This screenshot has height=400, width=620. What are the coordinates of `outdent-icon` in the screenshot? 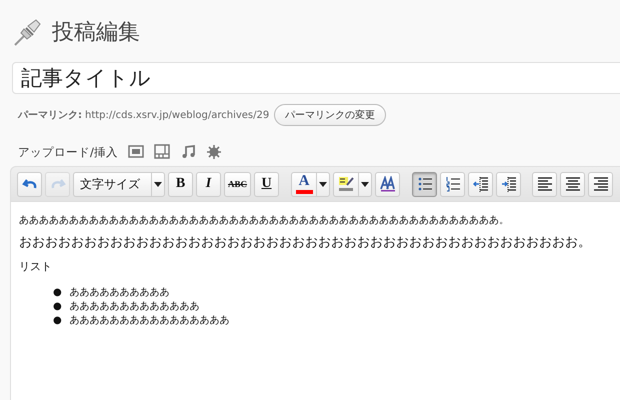 It's located at (480, 184).